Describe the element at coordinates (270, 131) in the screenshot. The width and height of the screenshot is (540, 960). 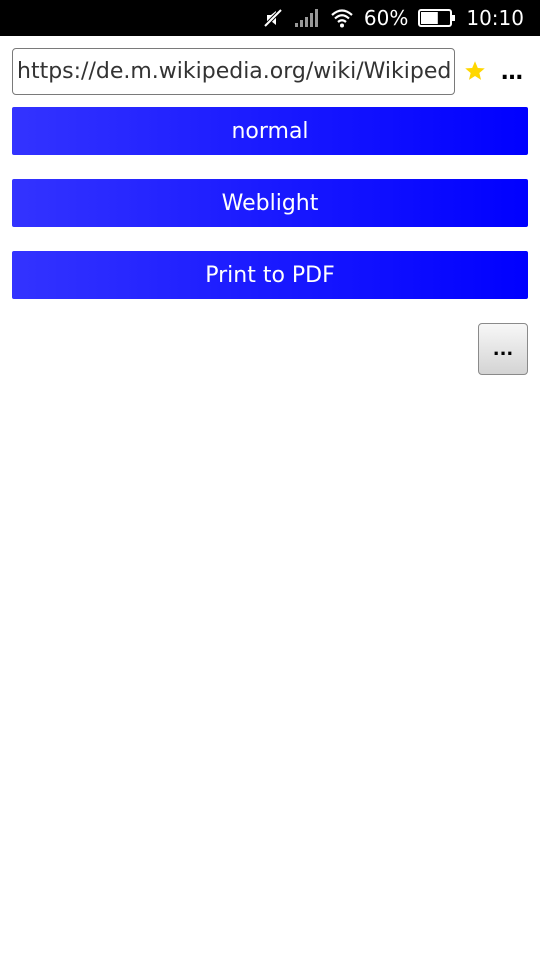
I see `normal-button: normal` at that location.